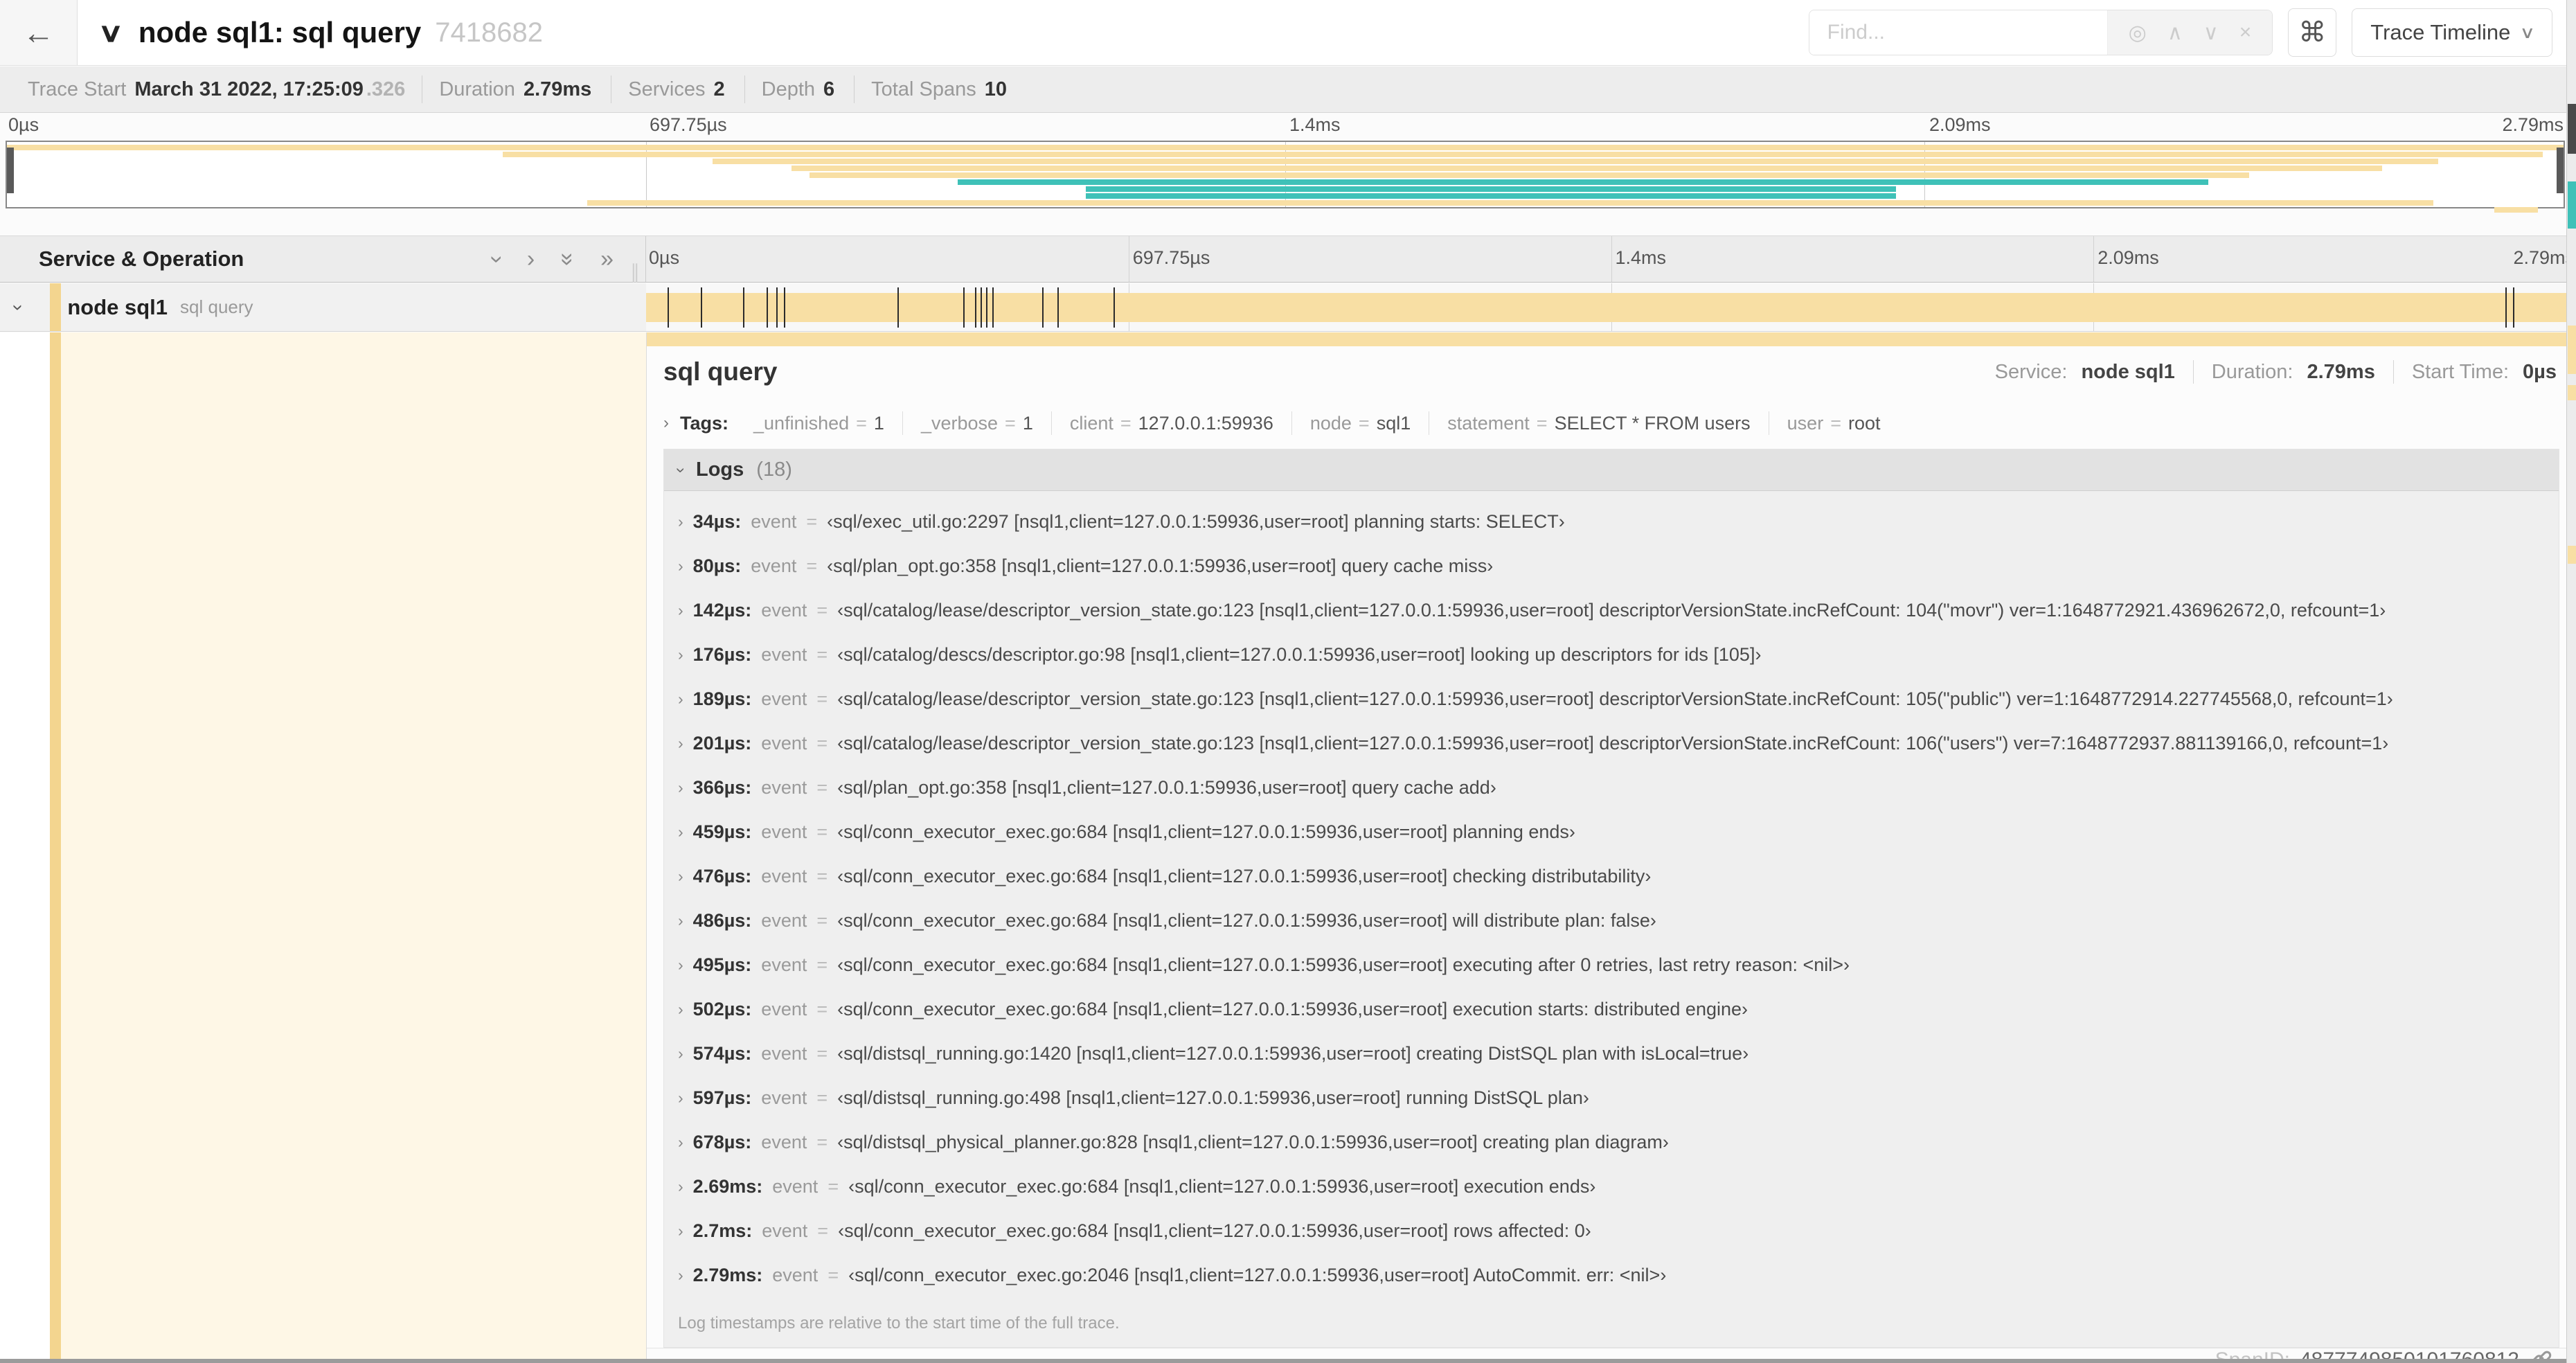  What do you see at coordinates (2245, 33) in the screenshot?
I see `clear-find-icon: ×` at bounding box center [2245, 33].